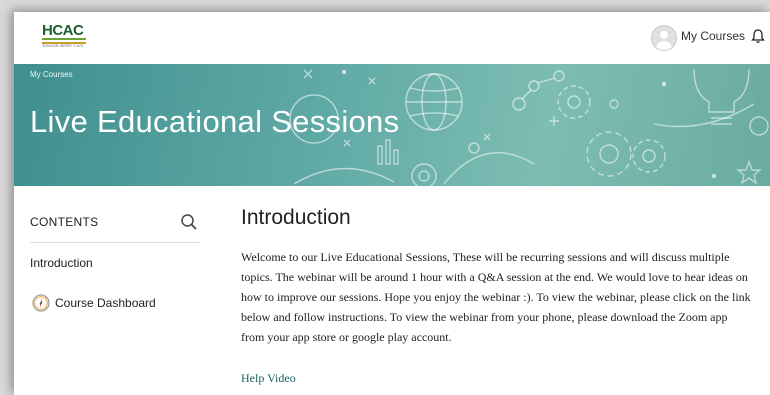  Describe the element at coordinates (664, 38) in the screenshot. I see `user-avatar-icon` at that location.